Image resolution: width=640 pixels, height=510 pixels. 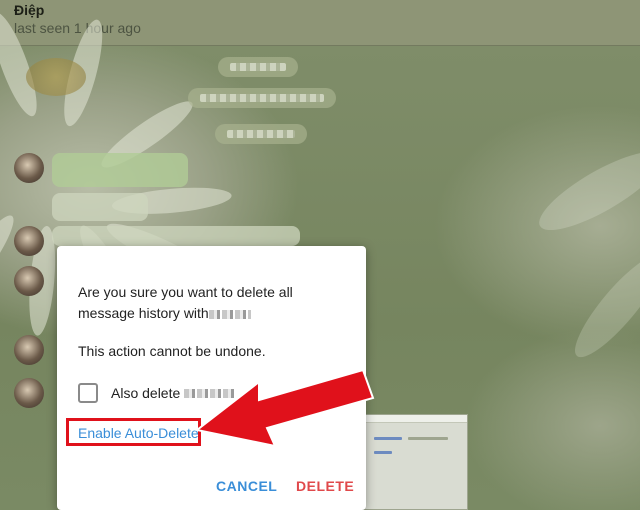 I want to click on delete-button: DELETE, so click(x=325, y=486).